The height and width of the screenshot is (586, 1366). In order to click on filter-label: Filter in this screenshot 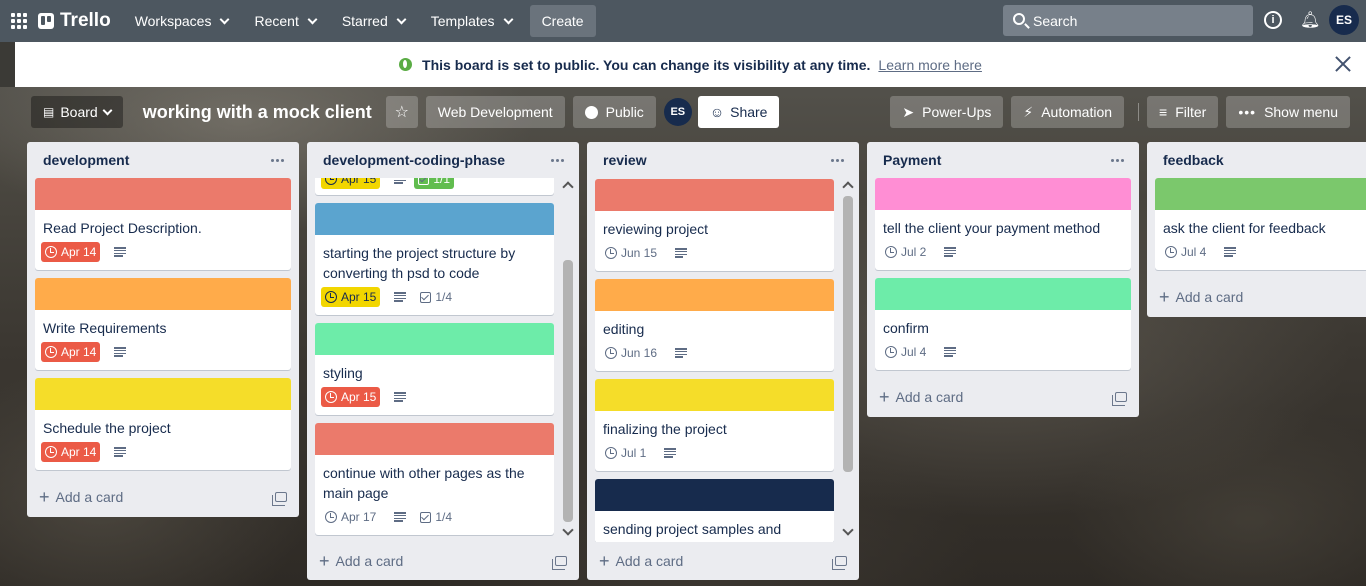, I will do `click(1191, 112)`.